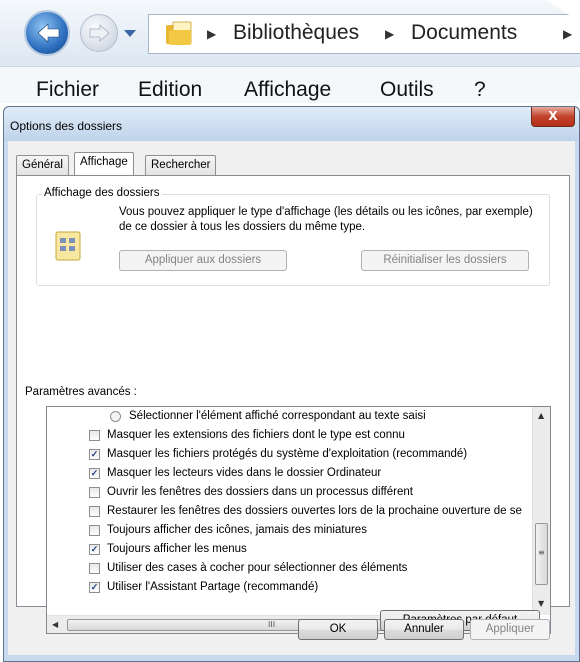 The image size is (580, 662). Describe the element at coordinates (170, 90) in the screenshot. I see `menu-edition: Edition` at that location.